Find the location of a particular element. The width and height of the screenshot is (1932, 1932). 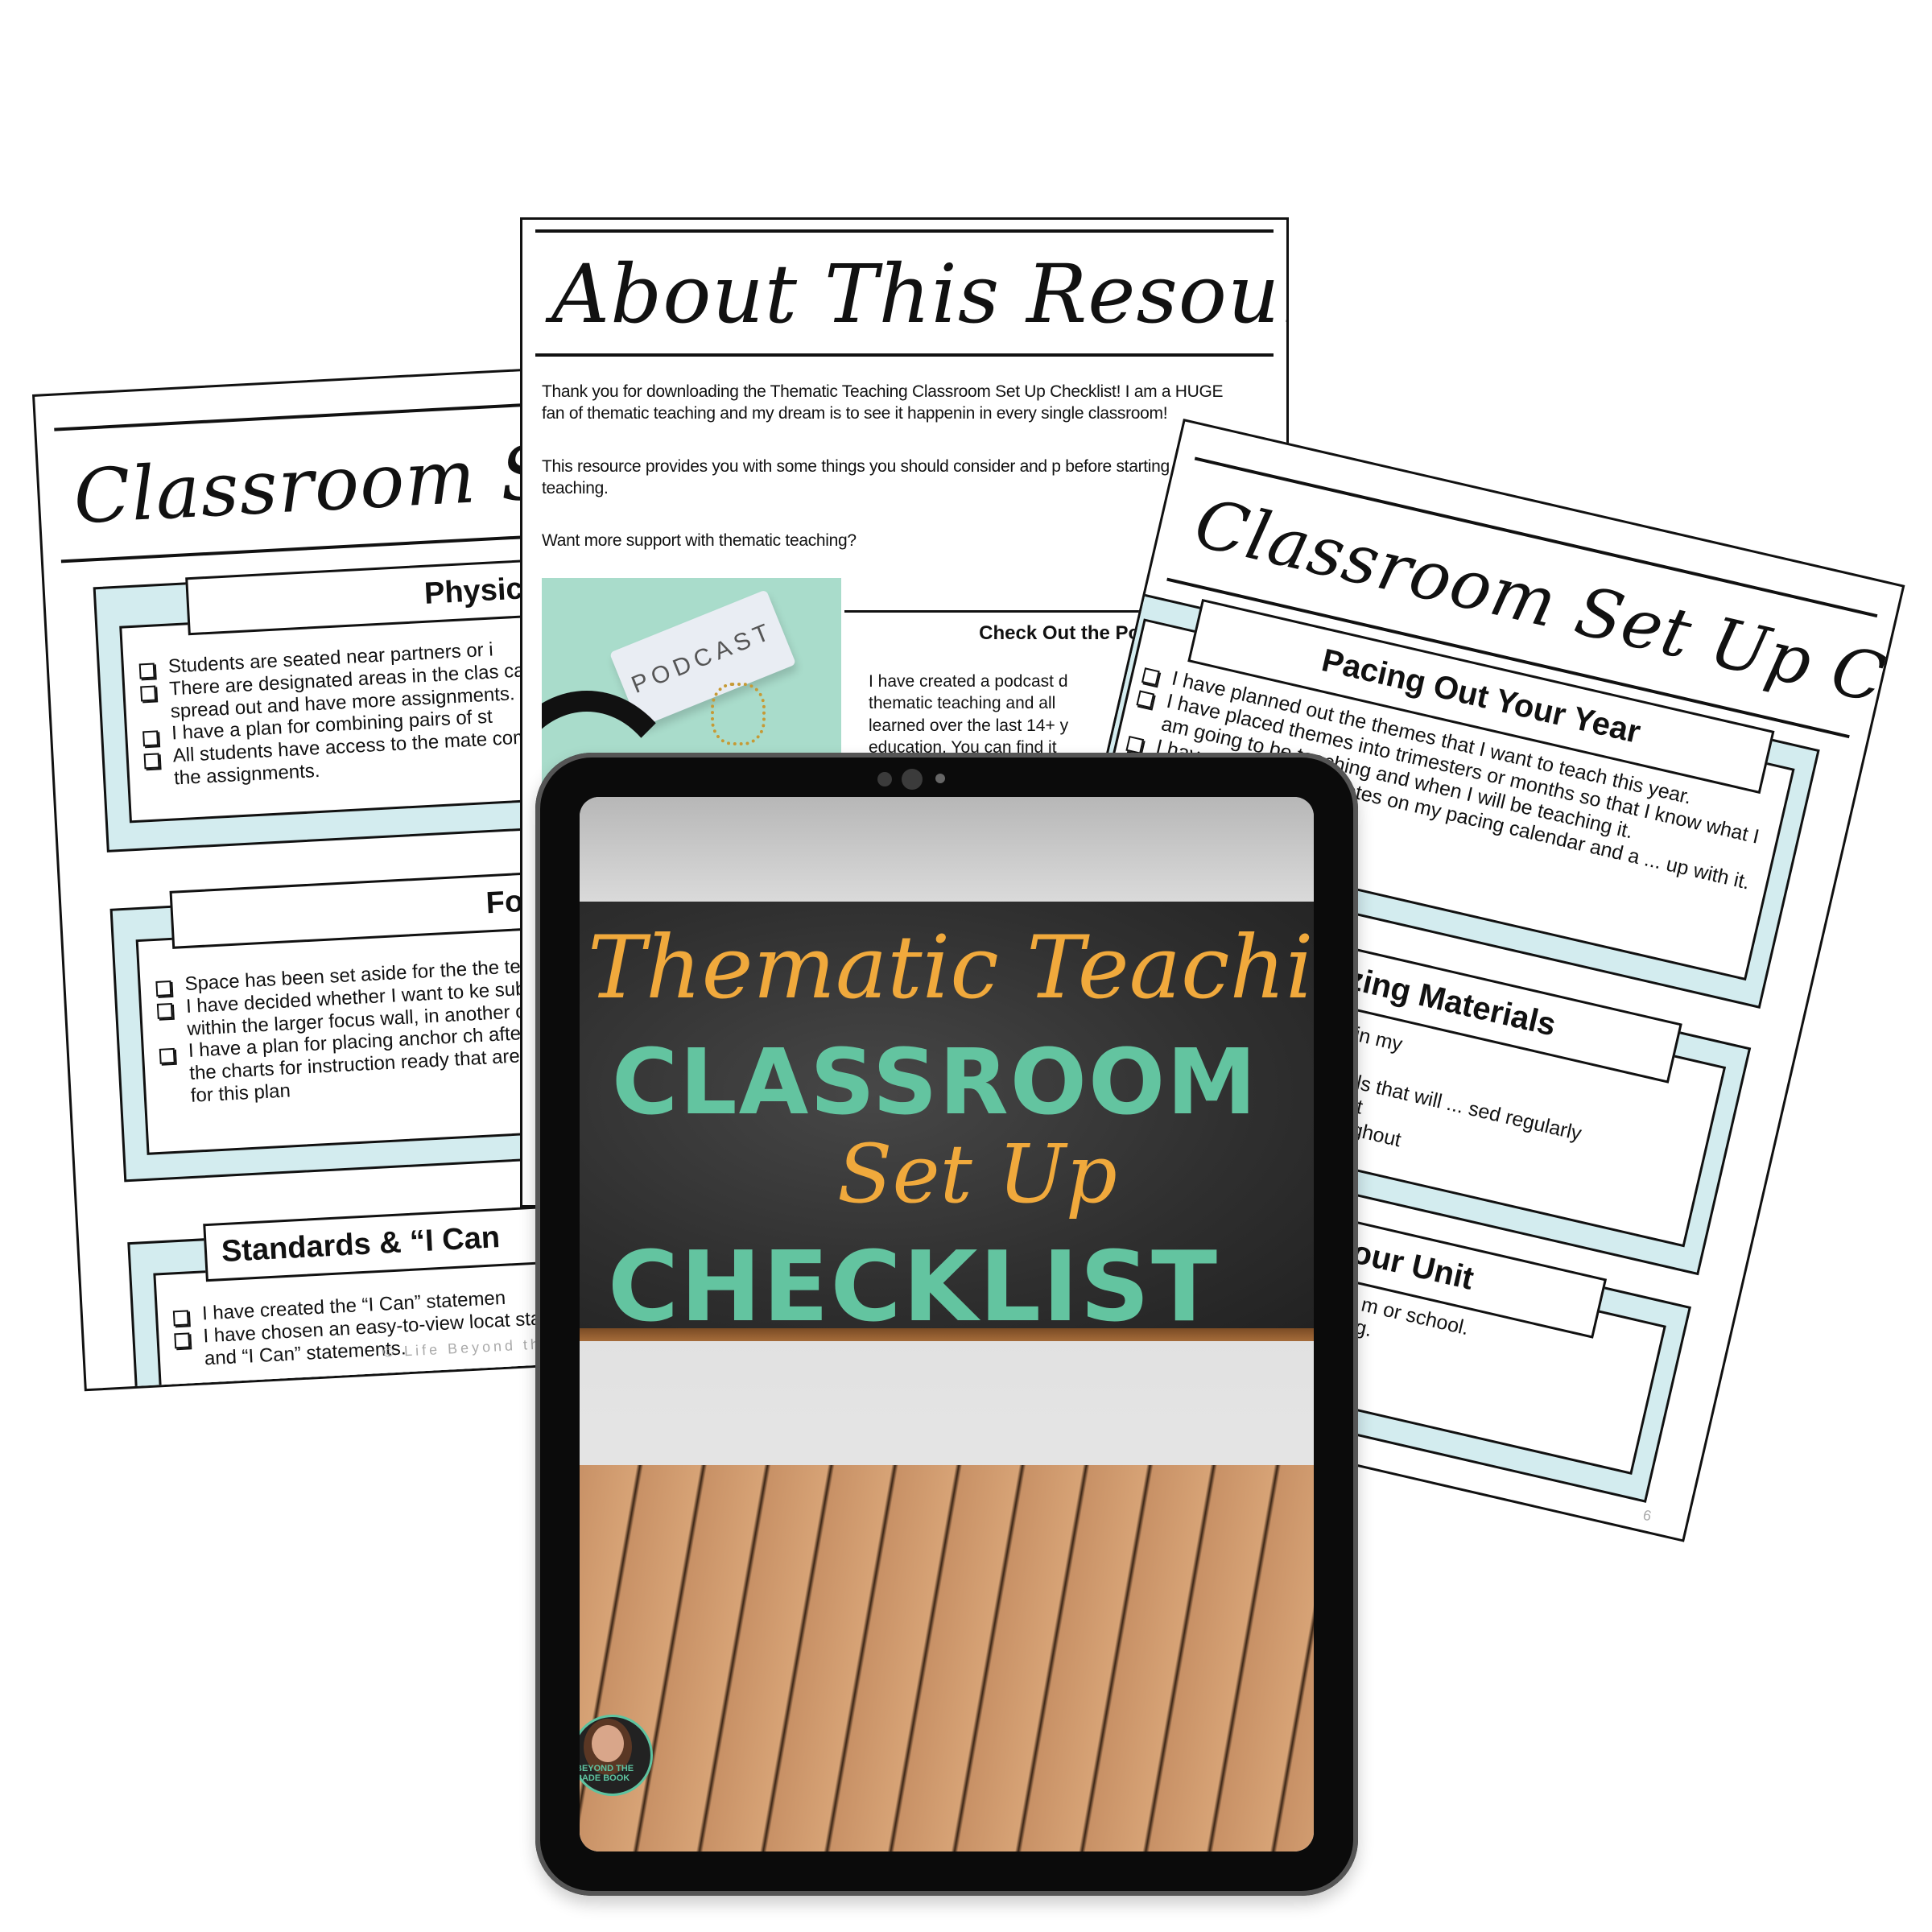

page-number: 6 is located at coordinates (1647, 1515).